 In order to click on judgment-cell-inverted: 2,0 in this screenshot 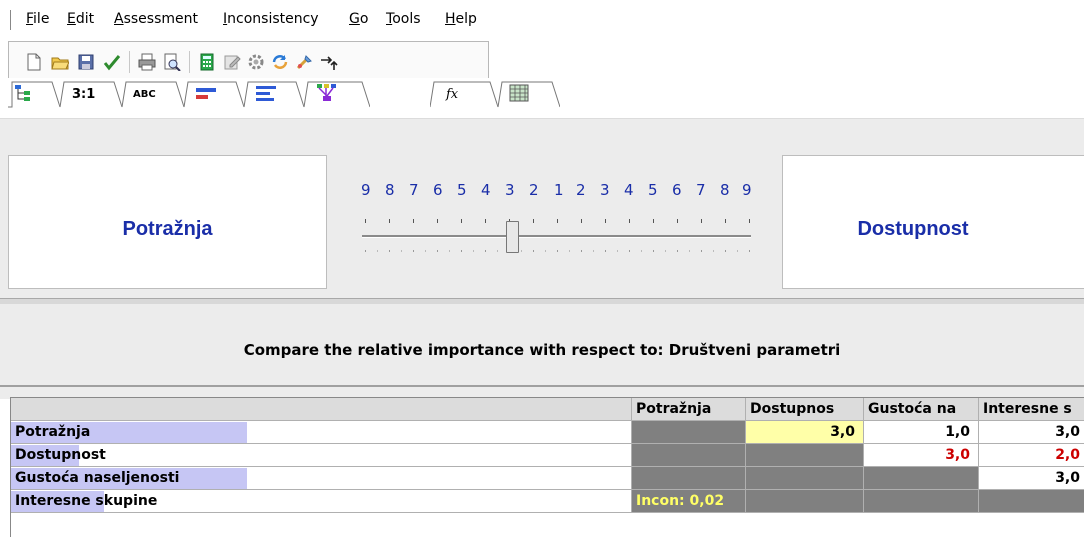, I will do `click(1031, 455)`.